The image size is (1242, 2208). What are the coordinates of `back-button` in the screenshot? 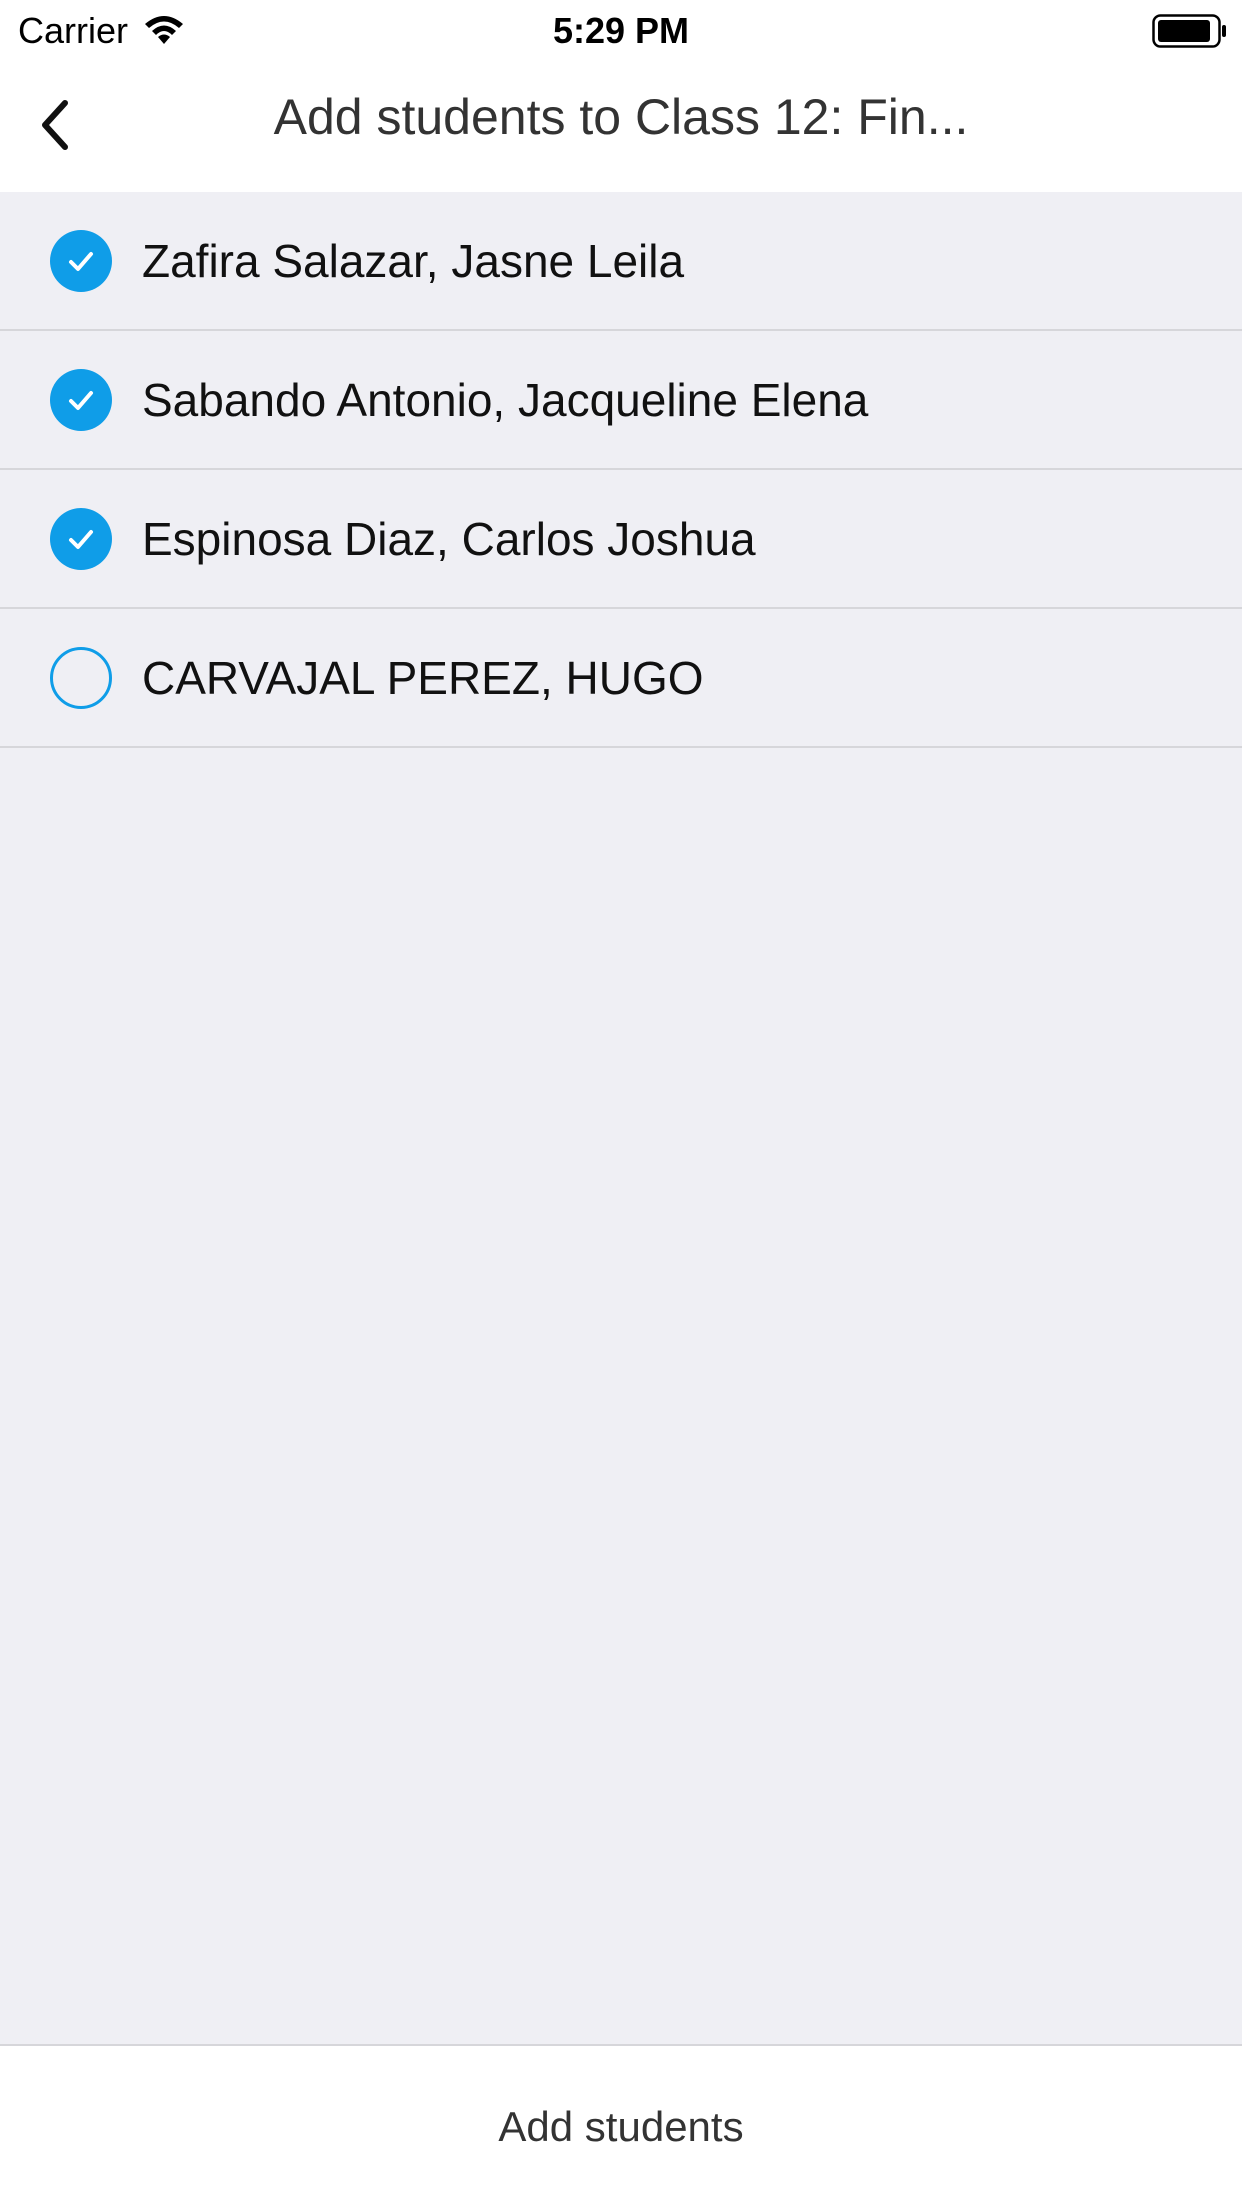 It's located at (55, 125).